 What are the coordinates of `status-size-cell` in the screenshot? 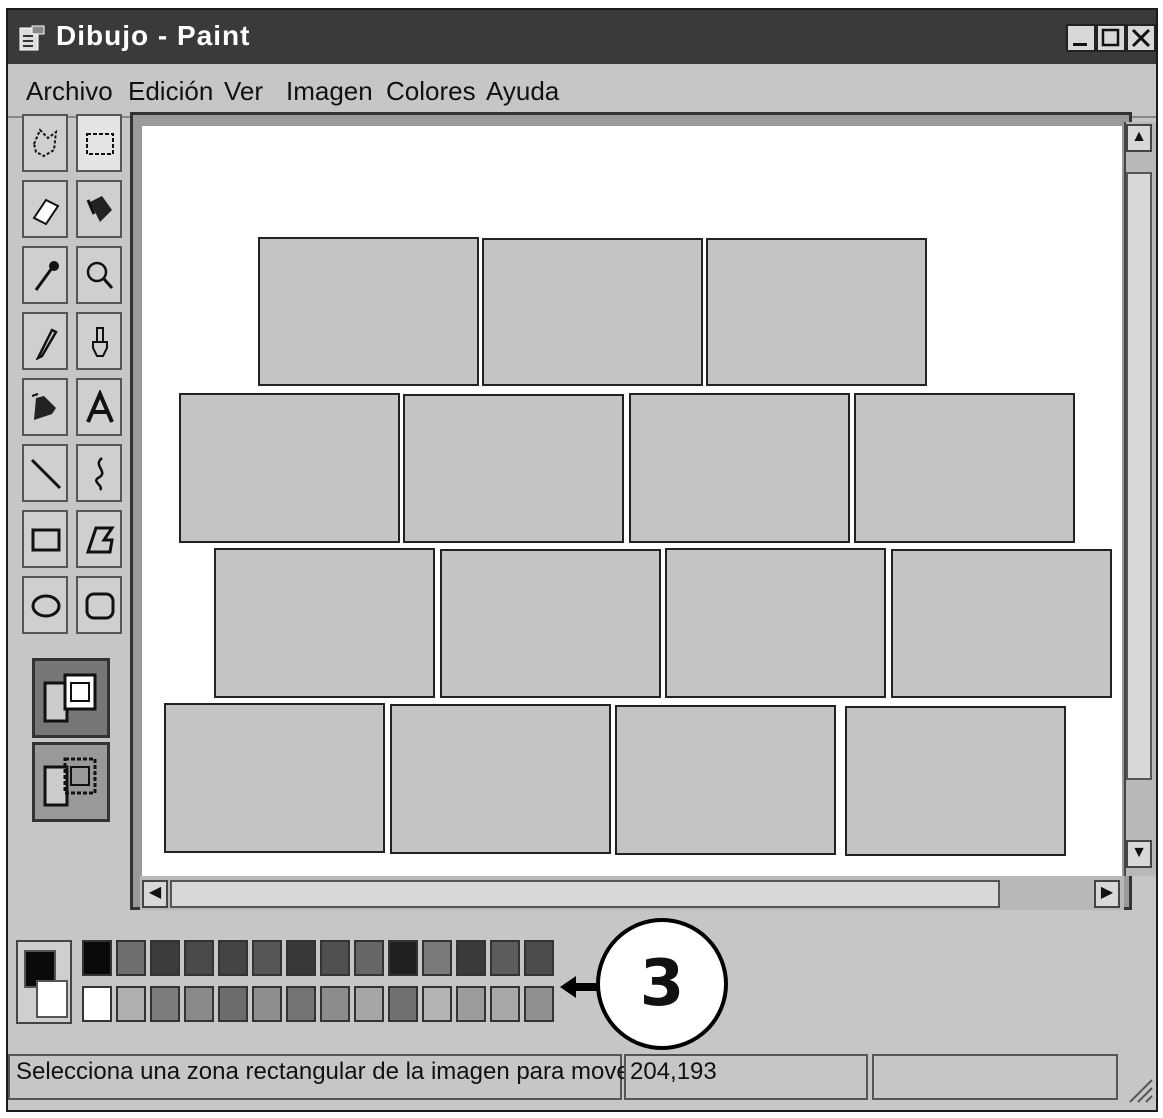 It's located at (995, 1077).